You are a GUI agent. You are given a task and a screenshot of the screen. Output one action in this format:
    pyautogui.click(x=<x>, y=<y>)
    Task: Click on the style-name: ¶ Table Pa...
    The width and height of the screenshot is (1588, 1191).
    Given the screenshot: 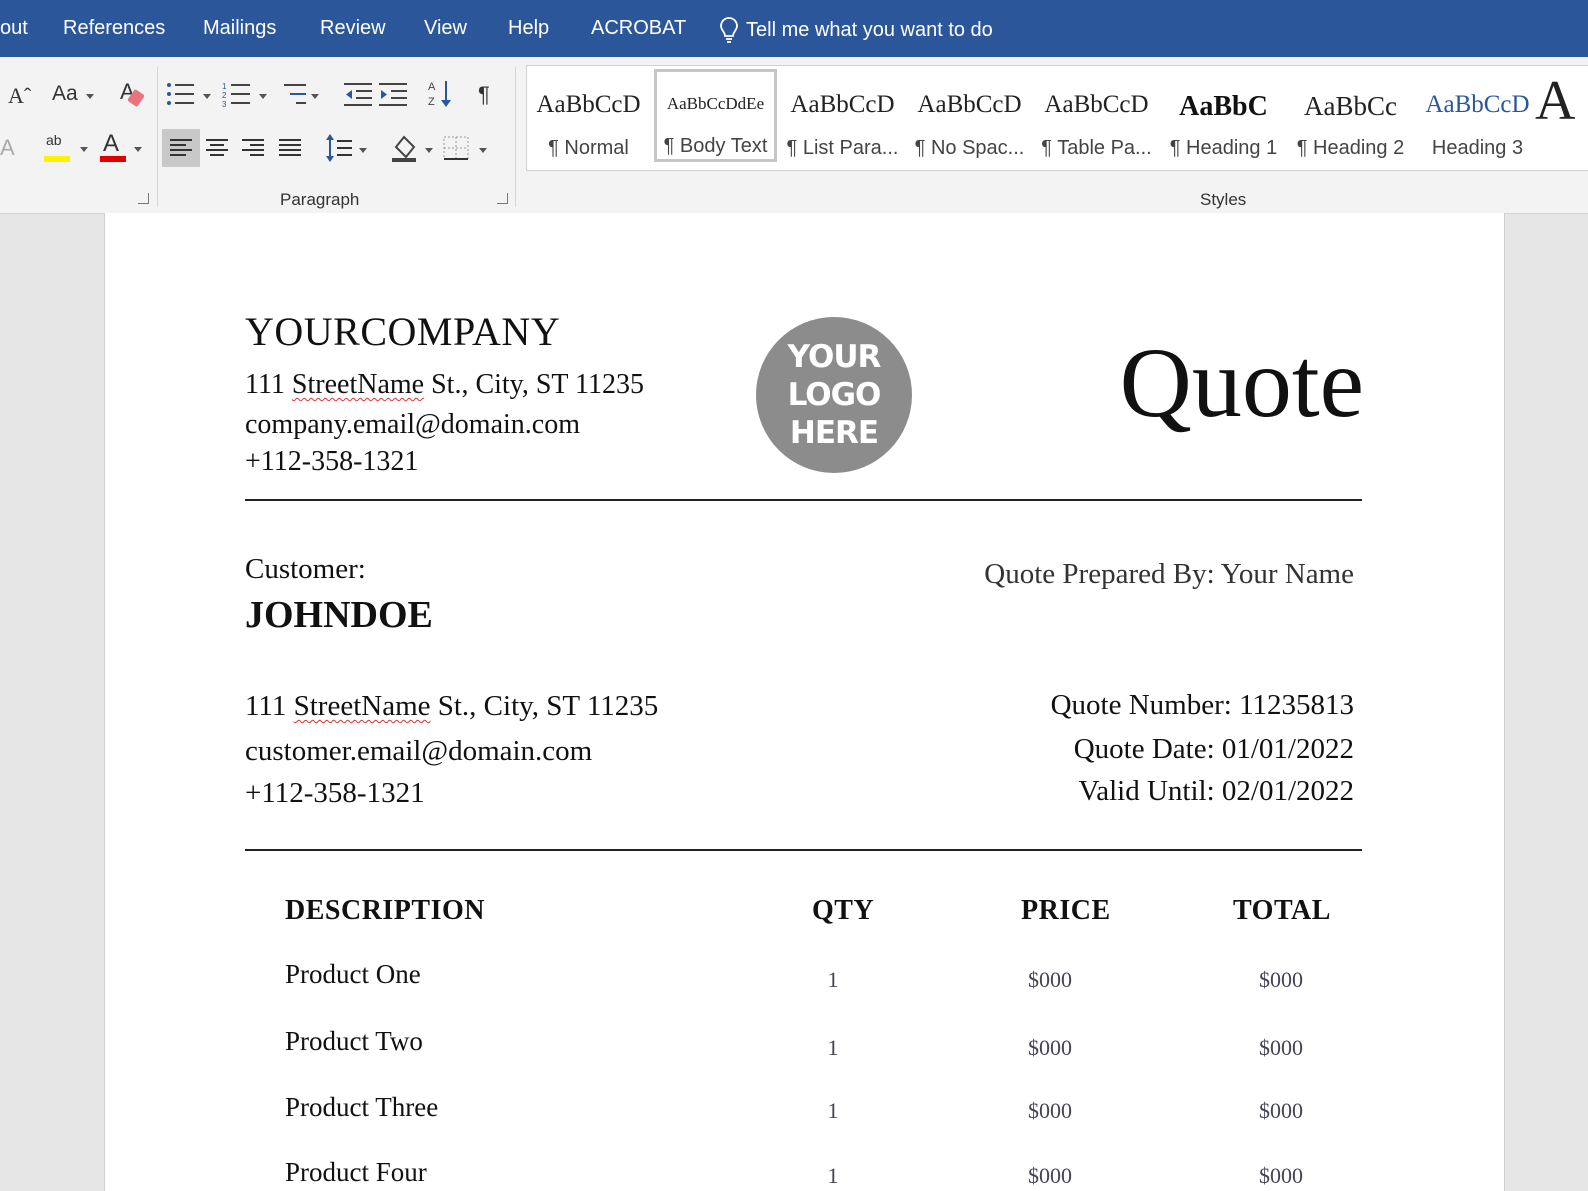 What is the action you would take?
    pyautogui.click(x=1096, y=148)
    